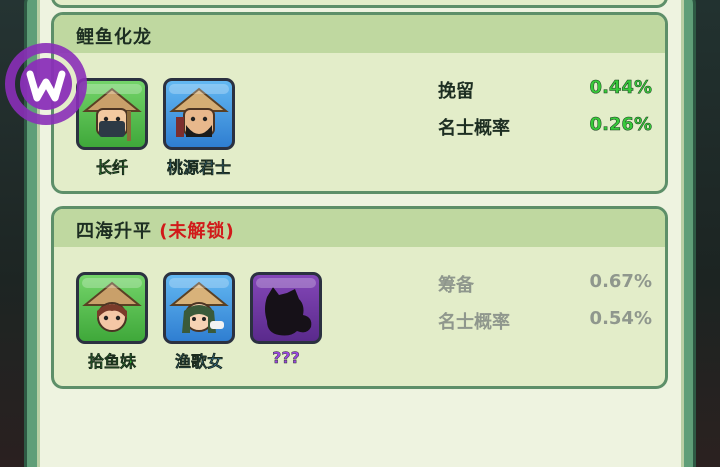  Describe the element at coordinates (545, 321) in the screenshot. I see `stat-row: 名士概率 0.54%` at that location.